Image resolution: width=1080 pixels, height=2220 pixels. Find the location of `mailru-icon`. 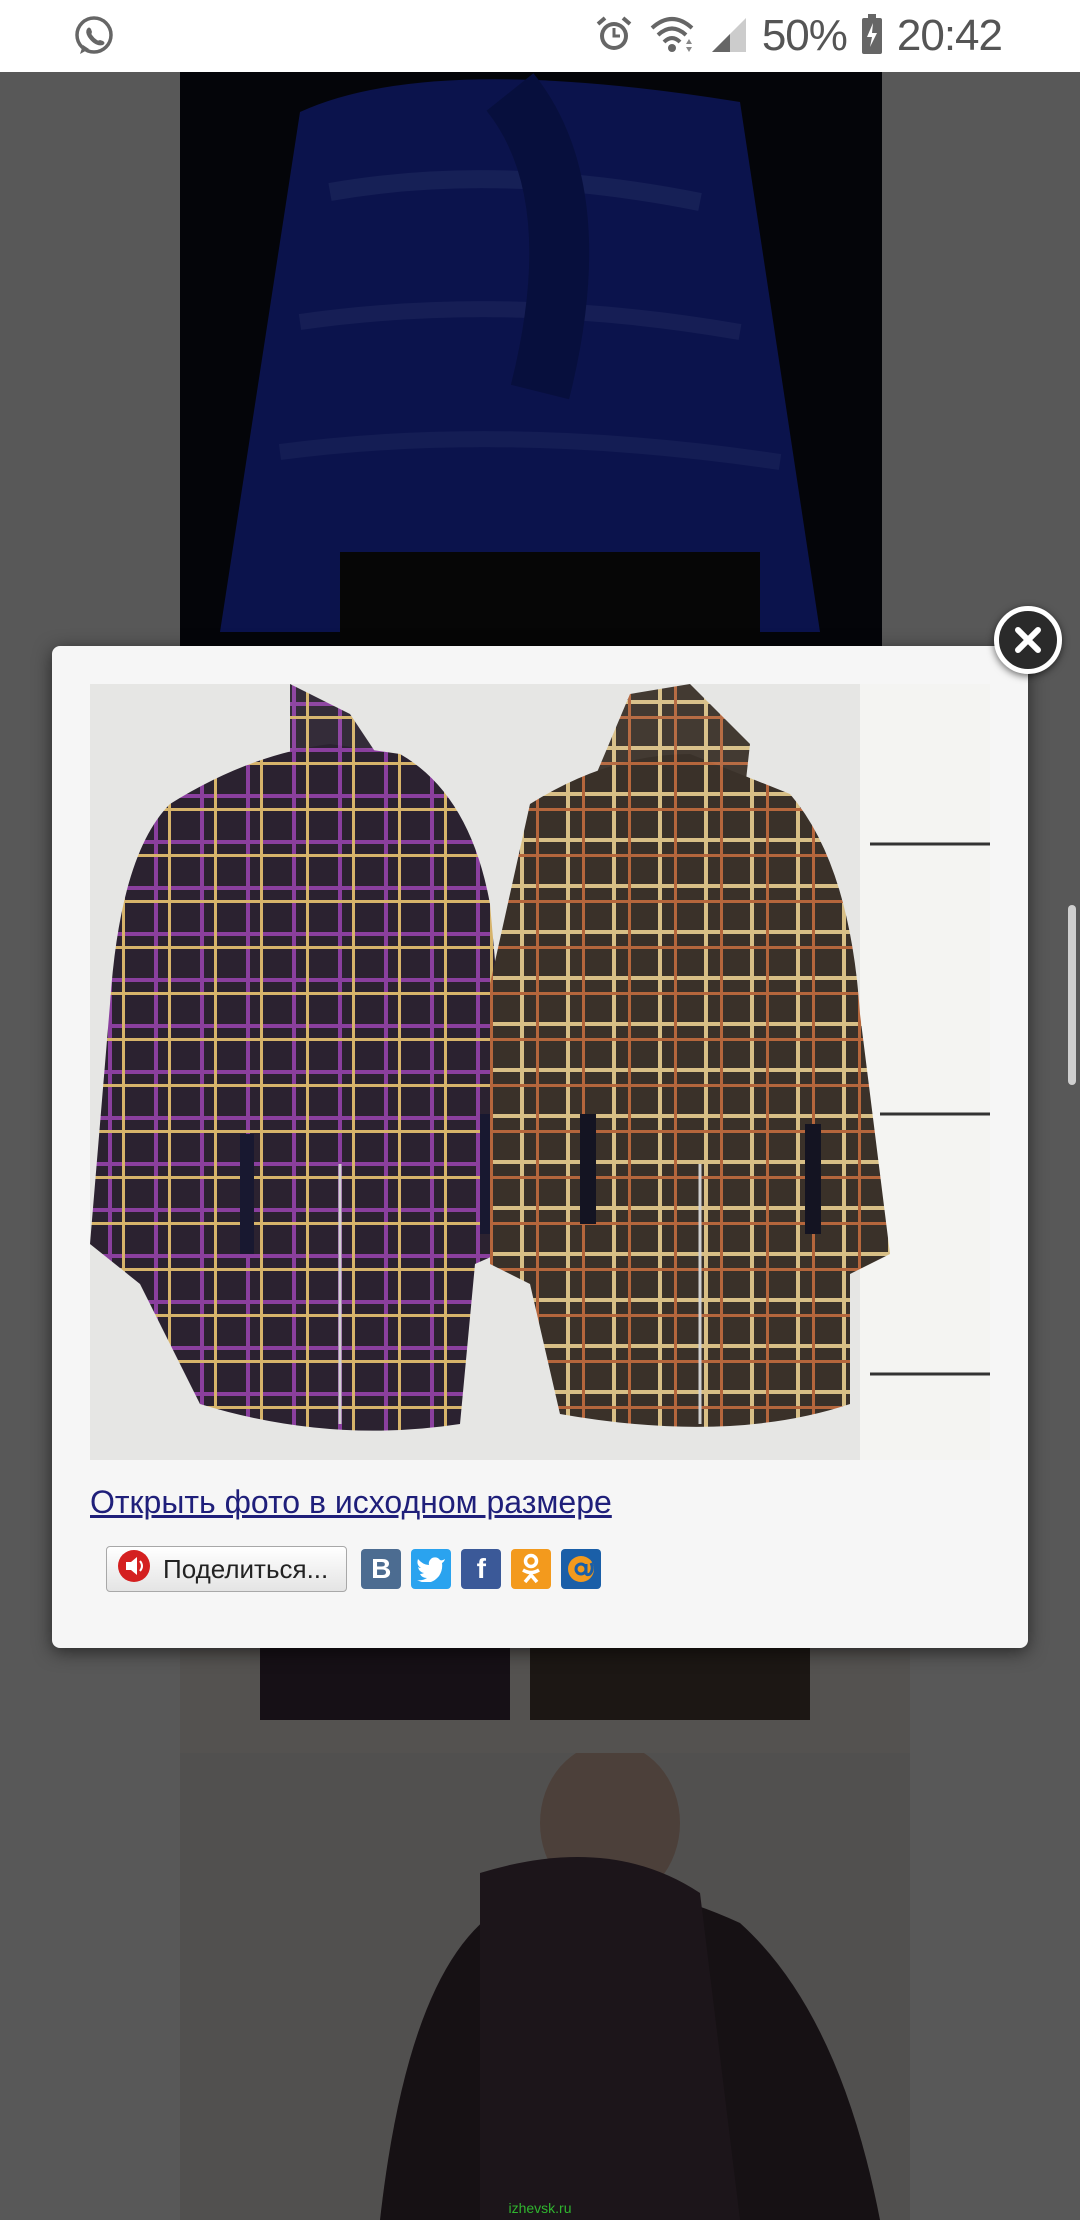

mailru-icon is located at coordinates (581, 1569).